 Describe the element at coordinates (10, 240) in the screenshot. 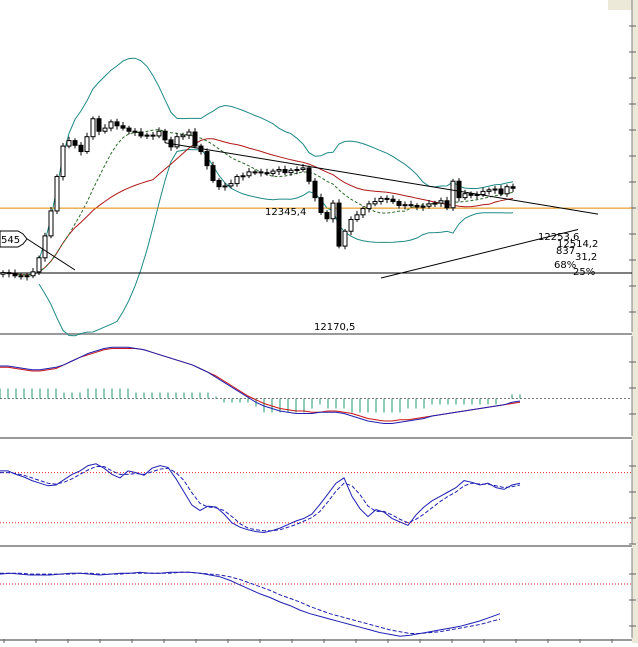

I see `left-price-tag-label: 545` at that location.